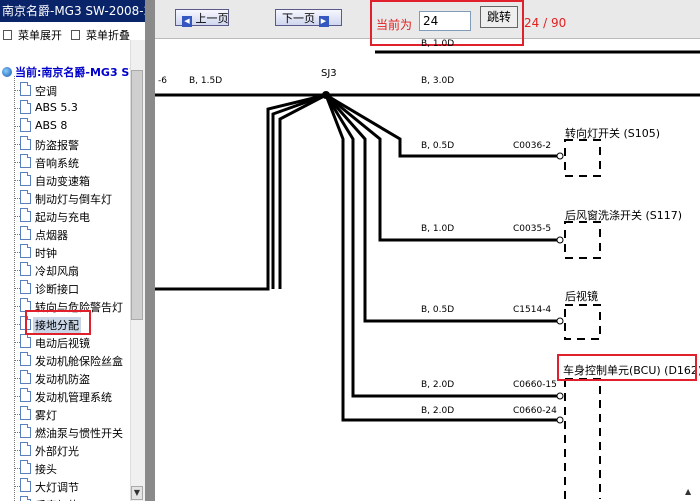  What do you see at coordinates (187, 21) in the screenshot?
I see `arrow-left-icon: ◀` at bounding box center [187, 21].